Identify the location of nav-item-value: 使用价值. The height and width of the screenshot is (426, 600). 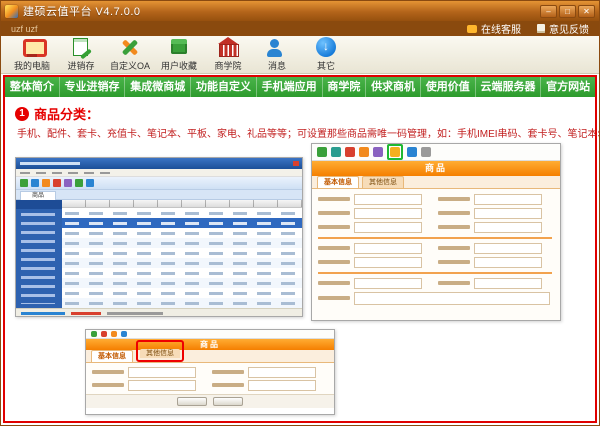
(448, 87).